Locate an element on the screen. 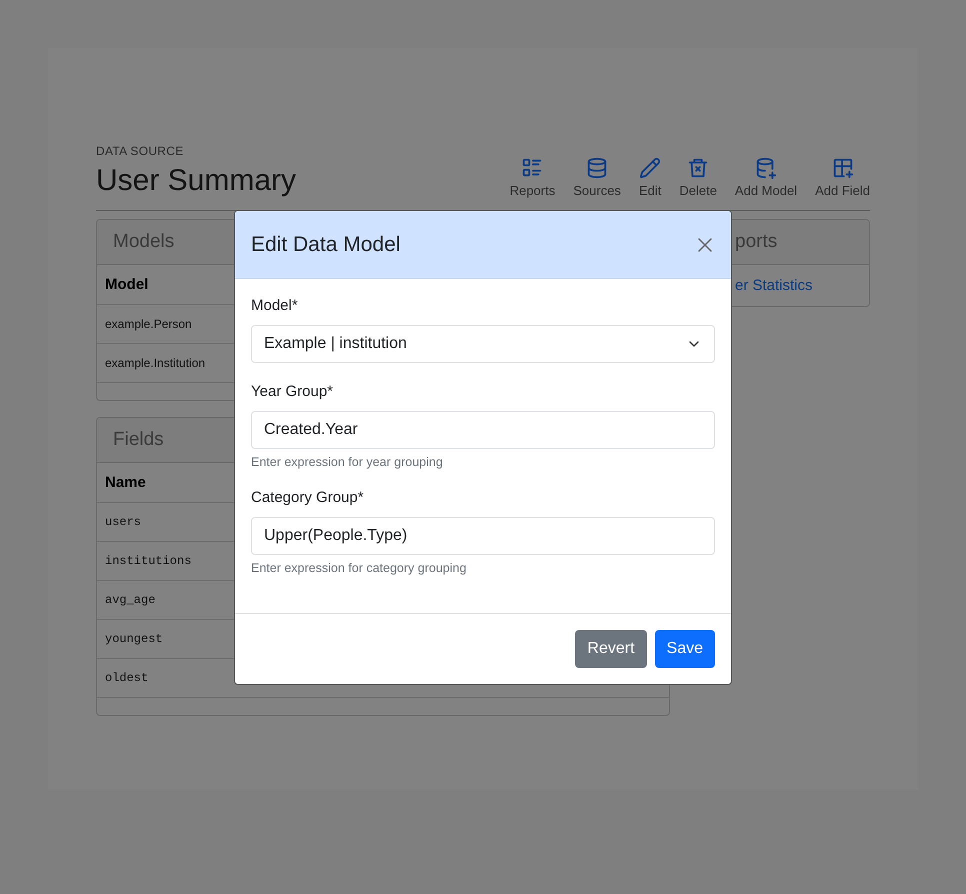  eyebrow-label: DATA SOURCE is located at coordinates (140, 151).